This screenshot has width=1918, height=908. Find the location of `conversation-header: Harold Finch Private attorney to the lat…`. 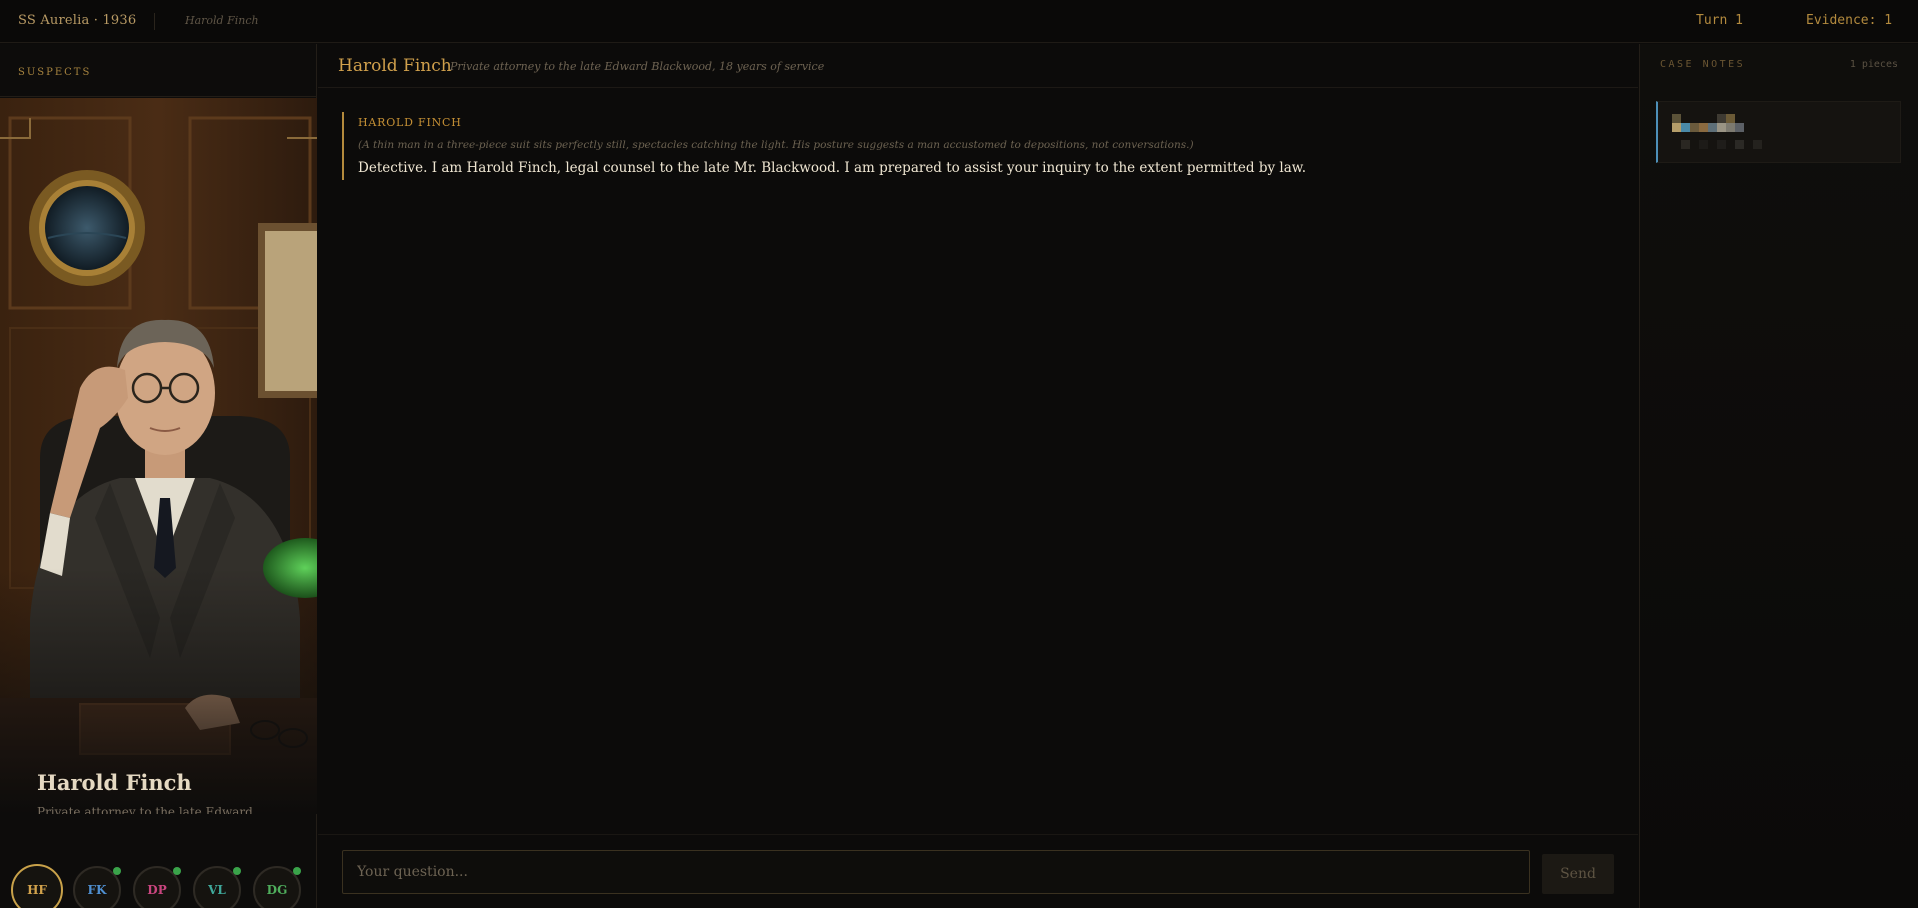

conversation-header: Harold Finch Private attorney to the lat… is located at coordinates (978, 66).